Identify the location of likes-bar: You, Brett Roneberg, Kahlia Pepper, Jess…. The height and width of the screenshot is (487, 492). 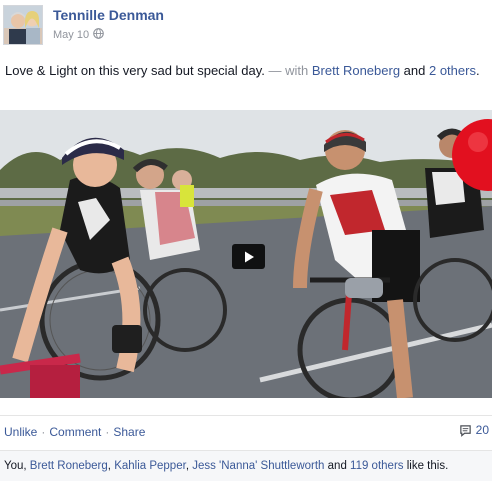
(246, 465).